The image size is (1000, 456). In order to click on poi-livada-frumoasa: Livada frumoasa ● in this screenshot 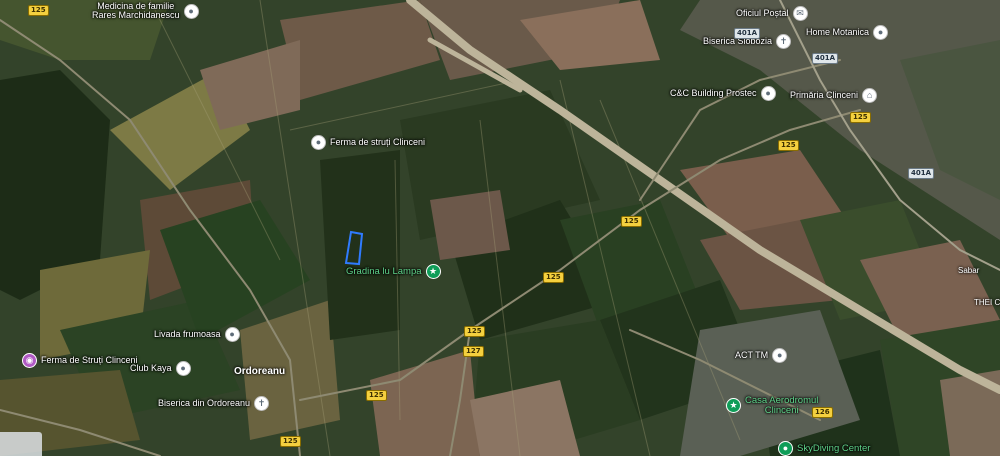, I will do `click(197, 334)`.